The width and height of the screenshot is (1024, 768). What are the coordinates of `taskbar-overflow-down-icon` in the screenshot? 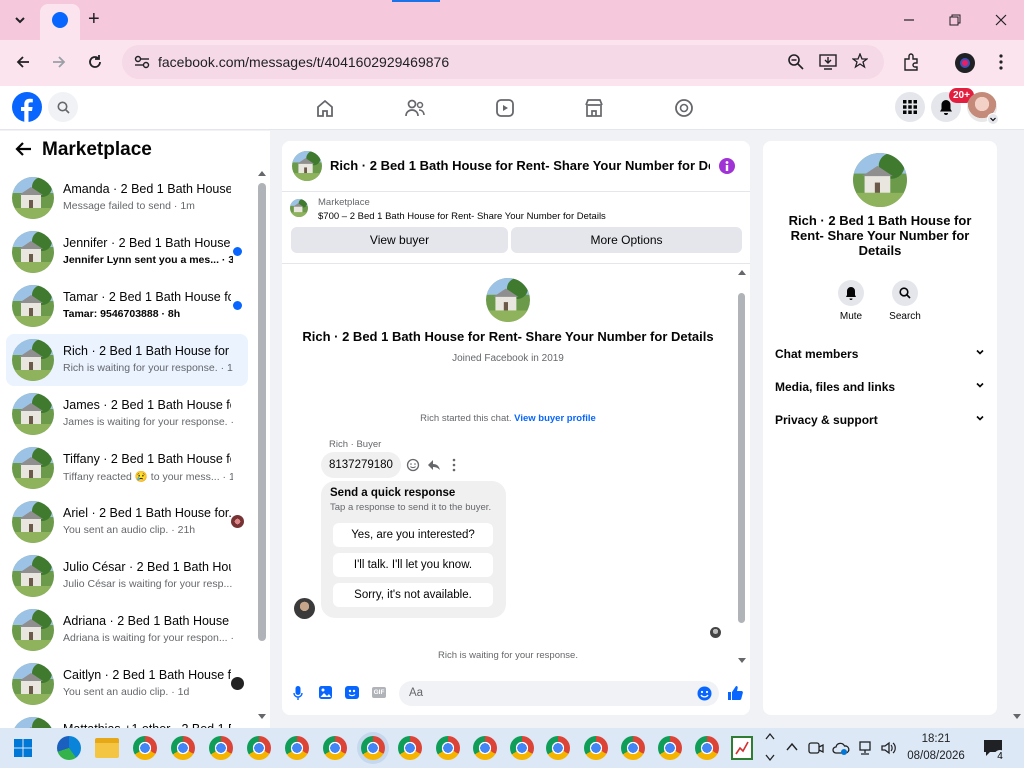 It's located at (770, 758).